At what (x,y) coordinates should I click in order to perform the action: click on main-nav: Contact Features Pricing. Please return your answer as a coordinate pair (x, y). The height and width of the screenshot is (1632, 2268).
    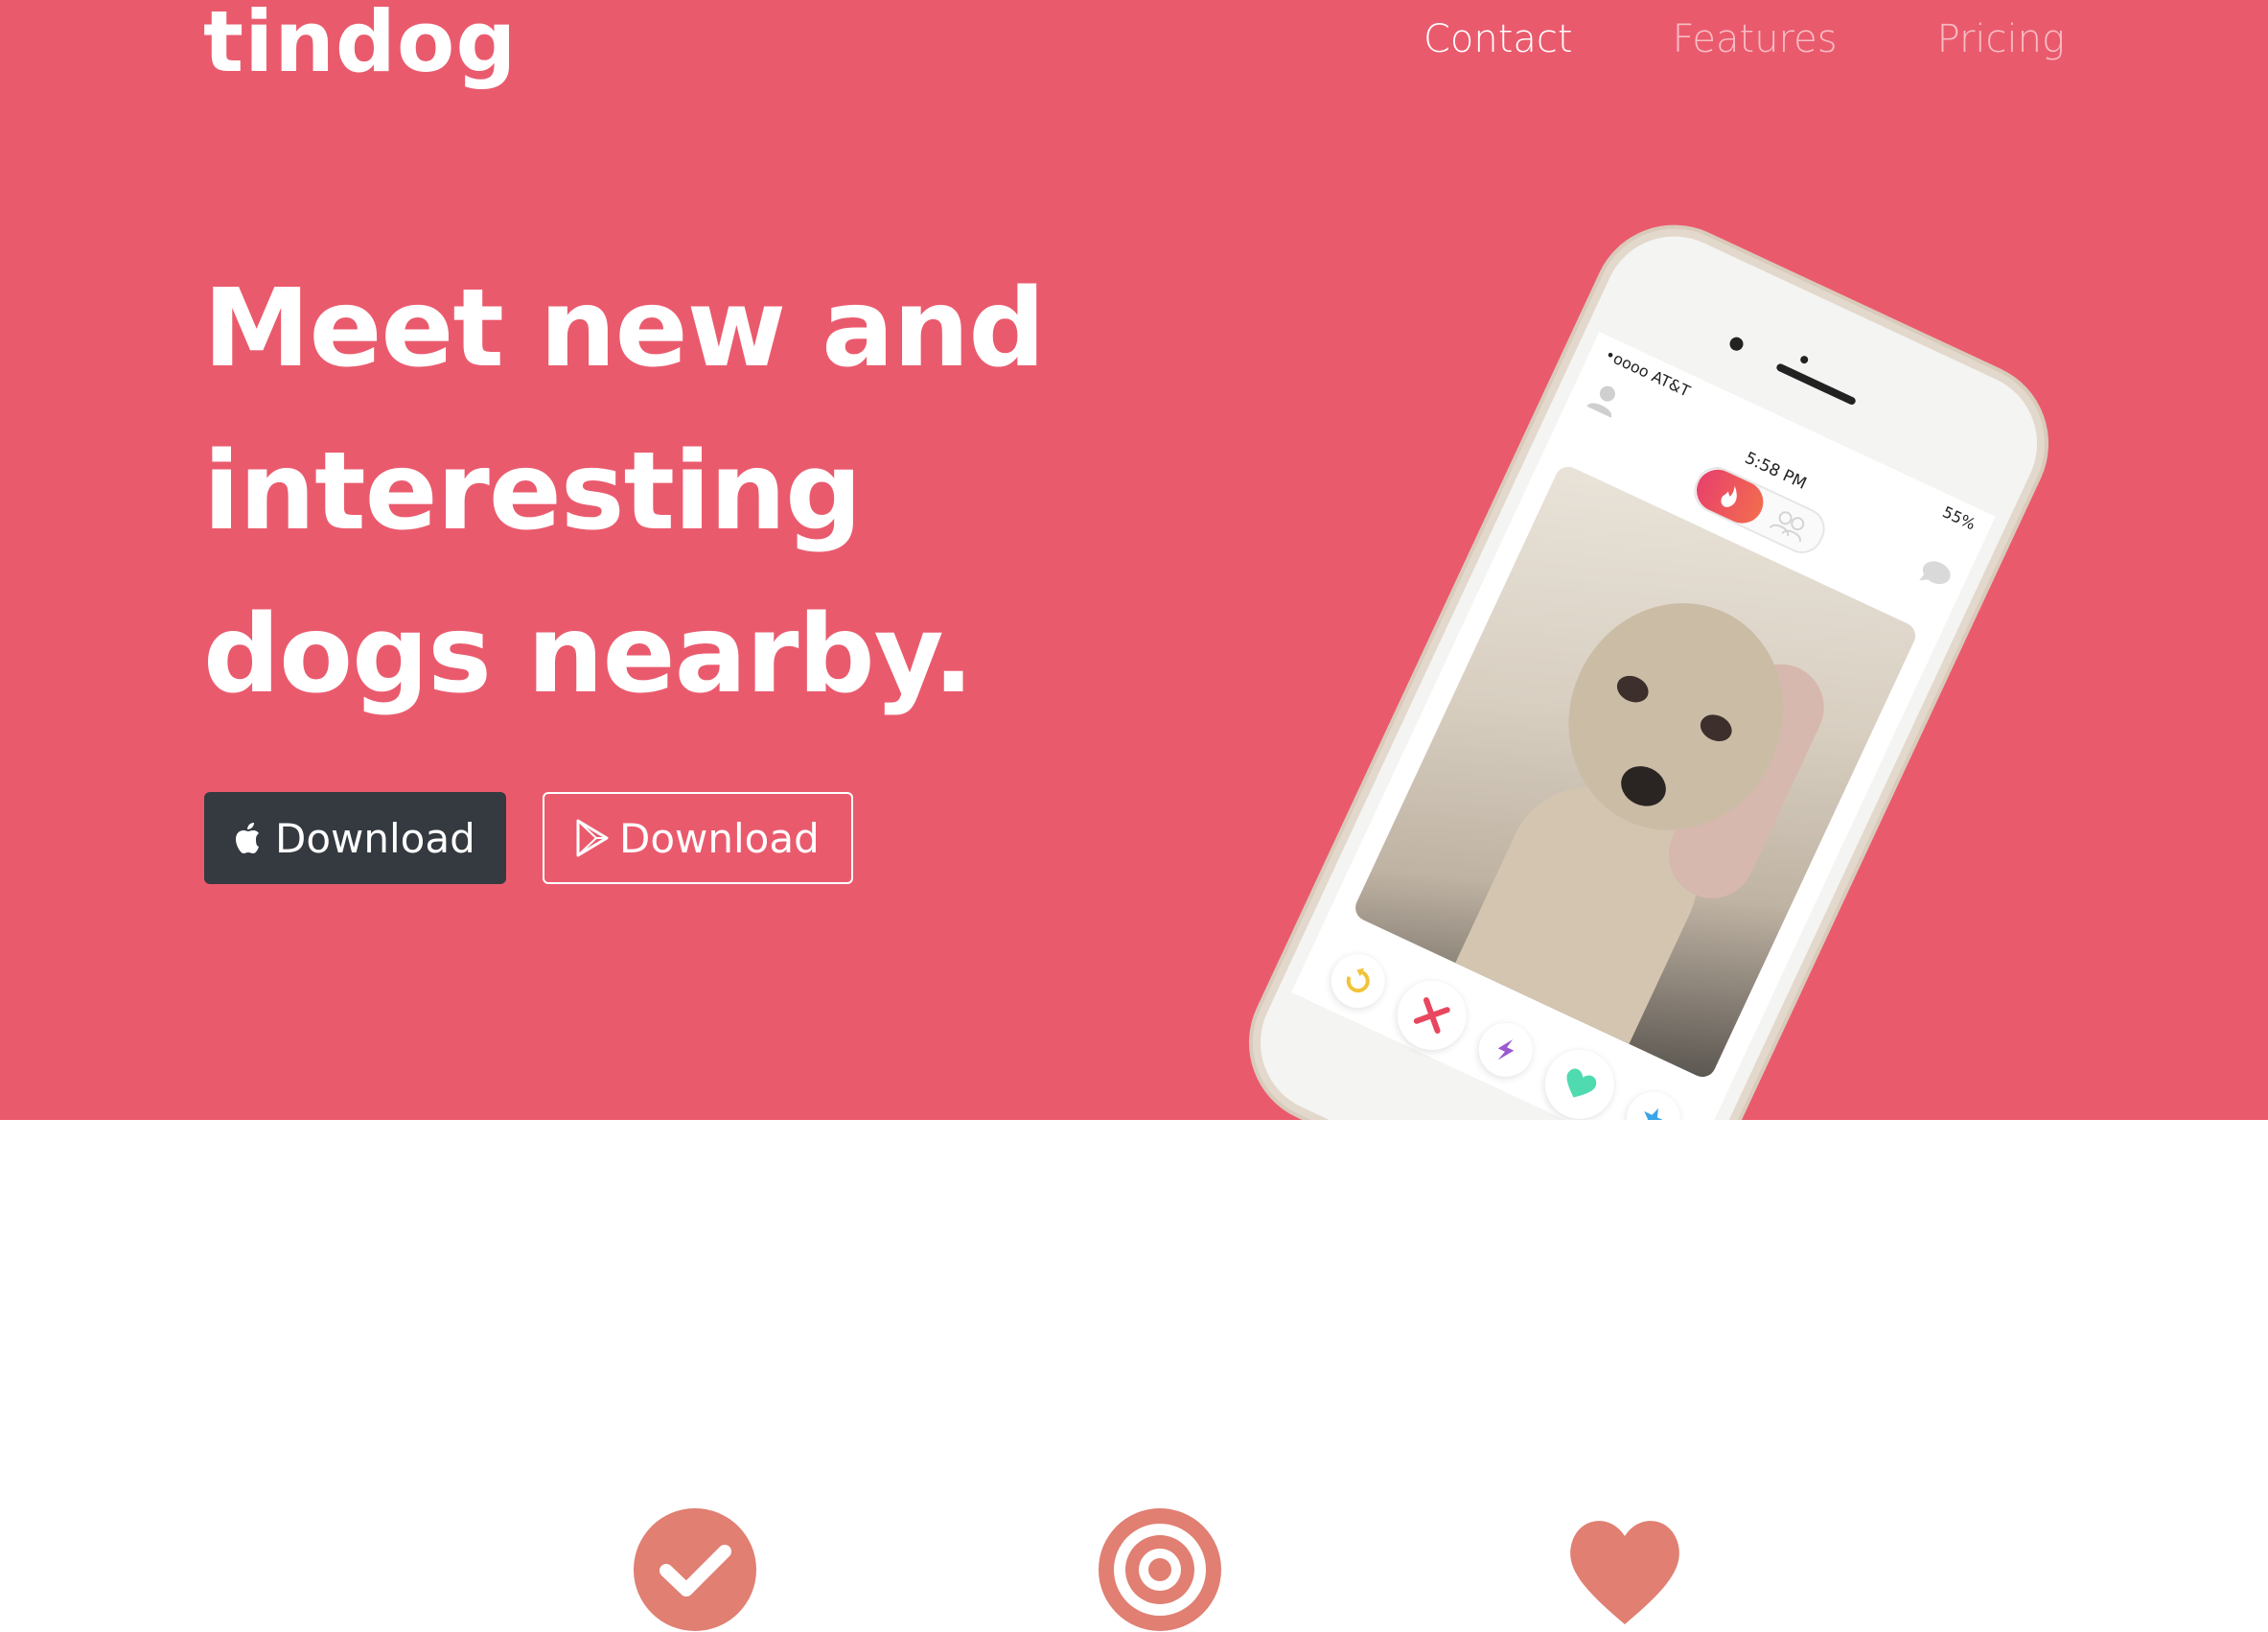
    Looking at the image, I should click on (1744, 39).